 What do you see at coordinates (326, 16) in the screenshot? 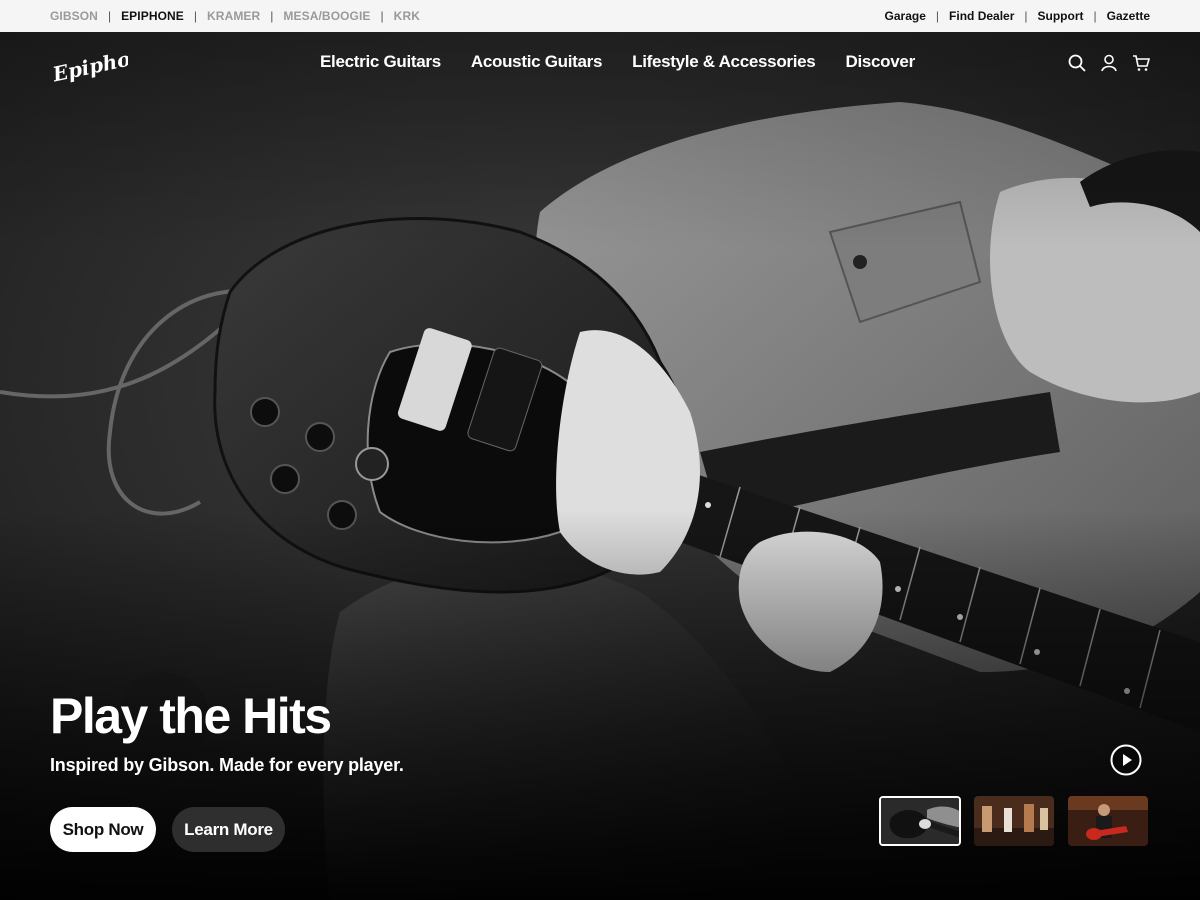
I see `brand-link-mesa-boogie: MESA/BOOGIE` at bounding box center [326, 16].